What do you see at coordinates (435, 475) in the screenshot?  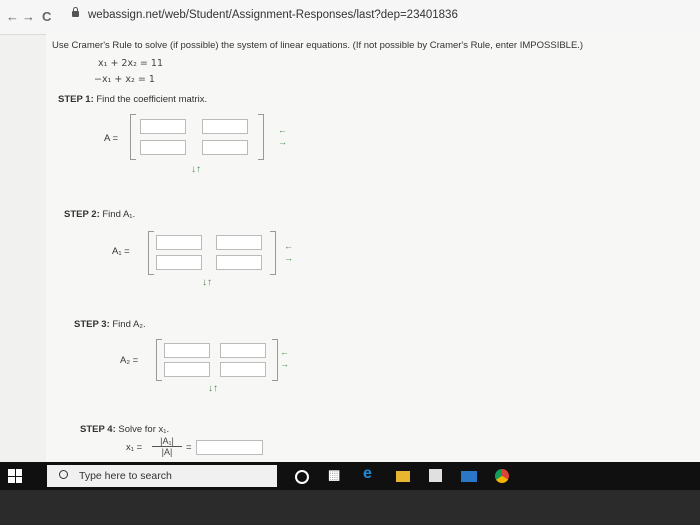 I see `store-icon` at bounding box center [435, 475].